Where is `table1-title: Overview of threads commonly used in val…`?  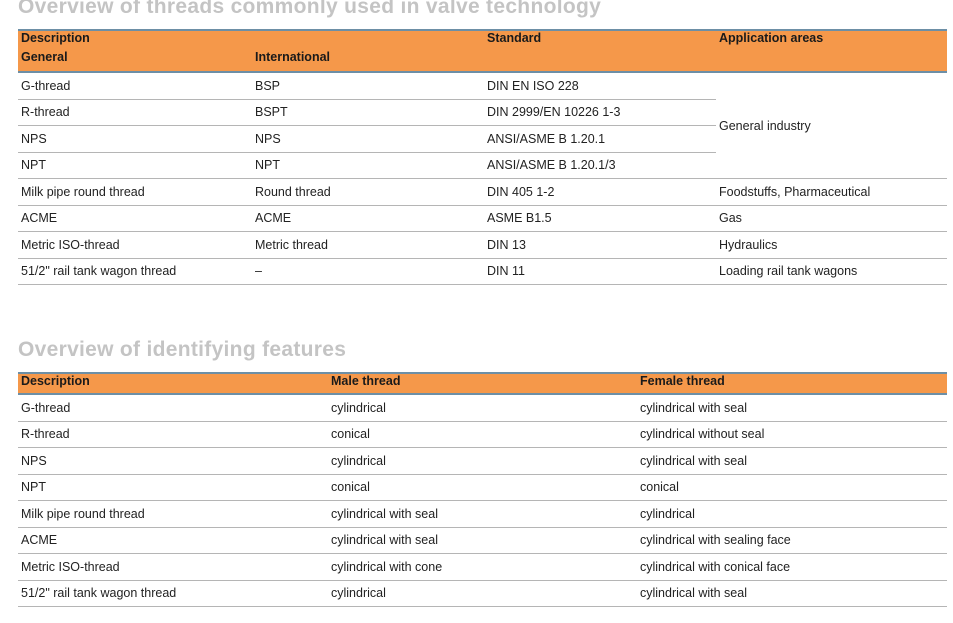 table1-title: Overview of threads commonly used in val… is located at coordinates (310, 9).